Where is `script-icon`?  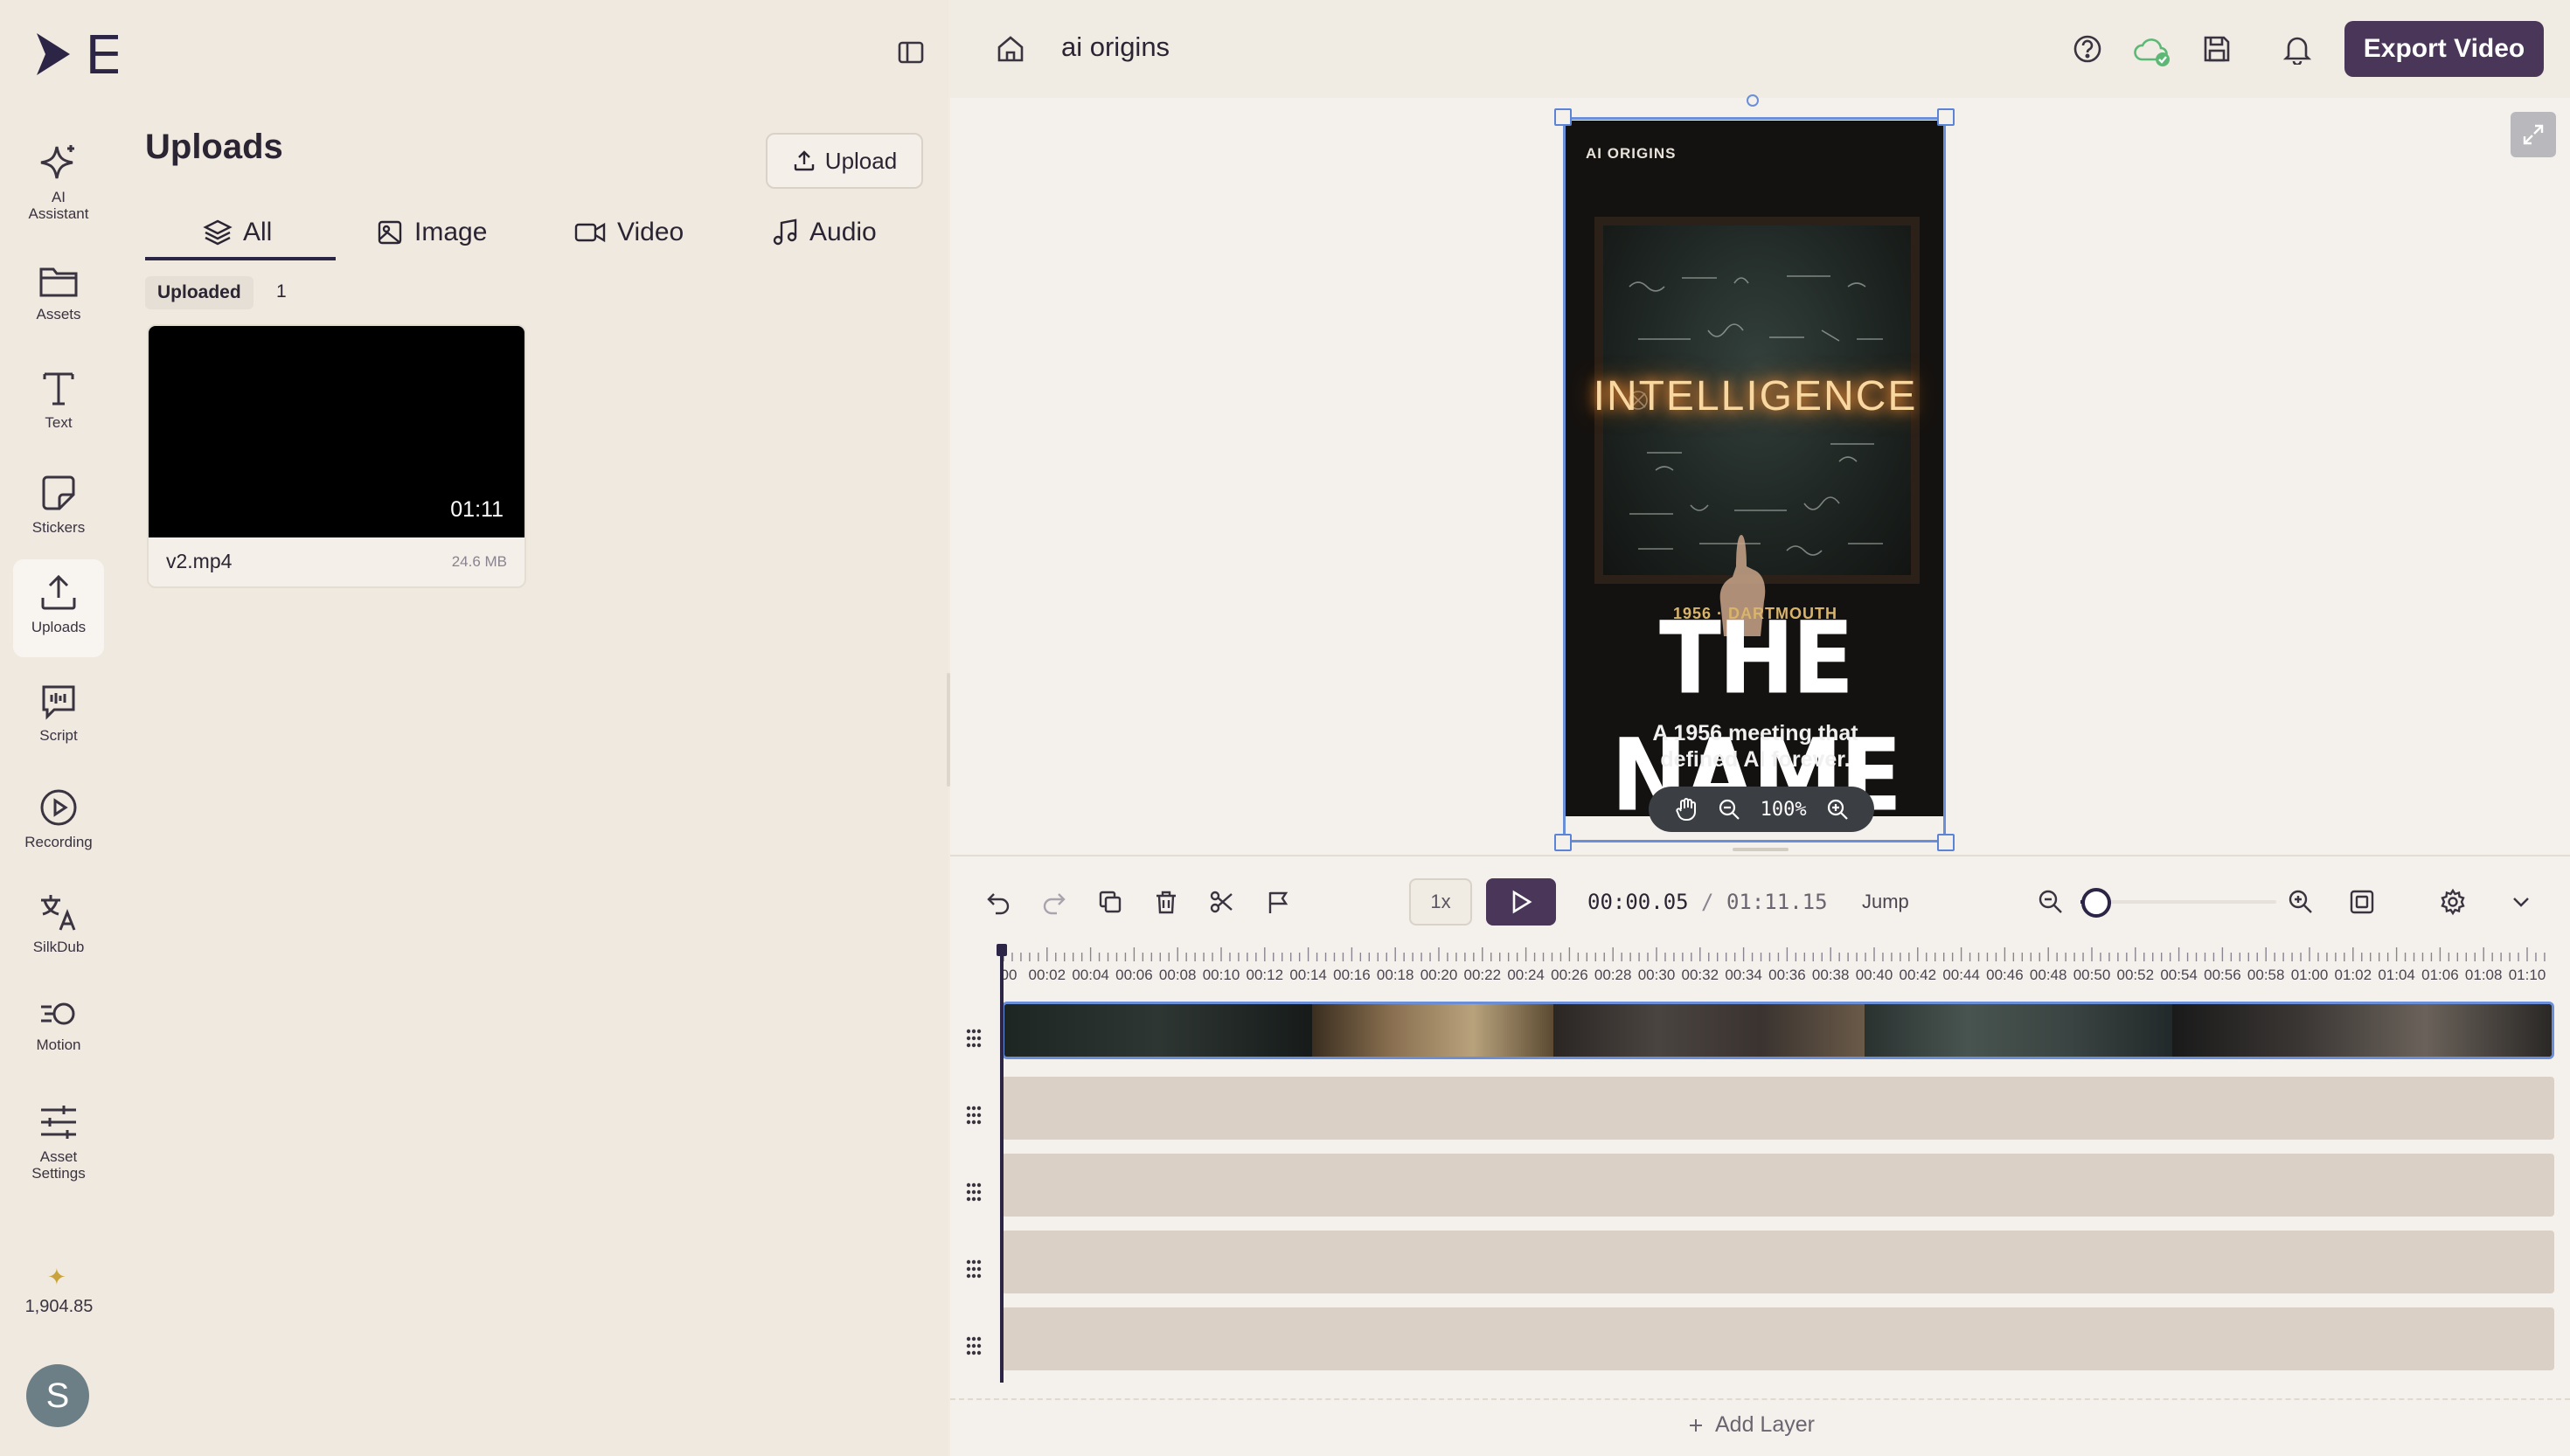 script-icon is located at coordinates (58, 702).